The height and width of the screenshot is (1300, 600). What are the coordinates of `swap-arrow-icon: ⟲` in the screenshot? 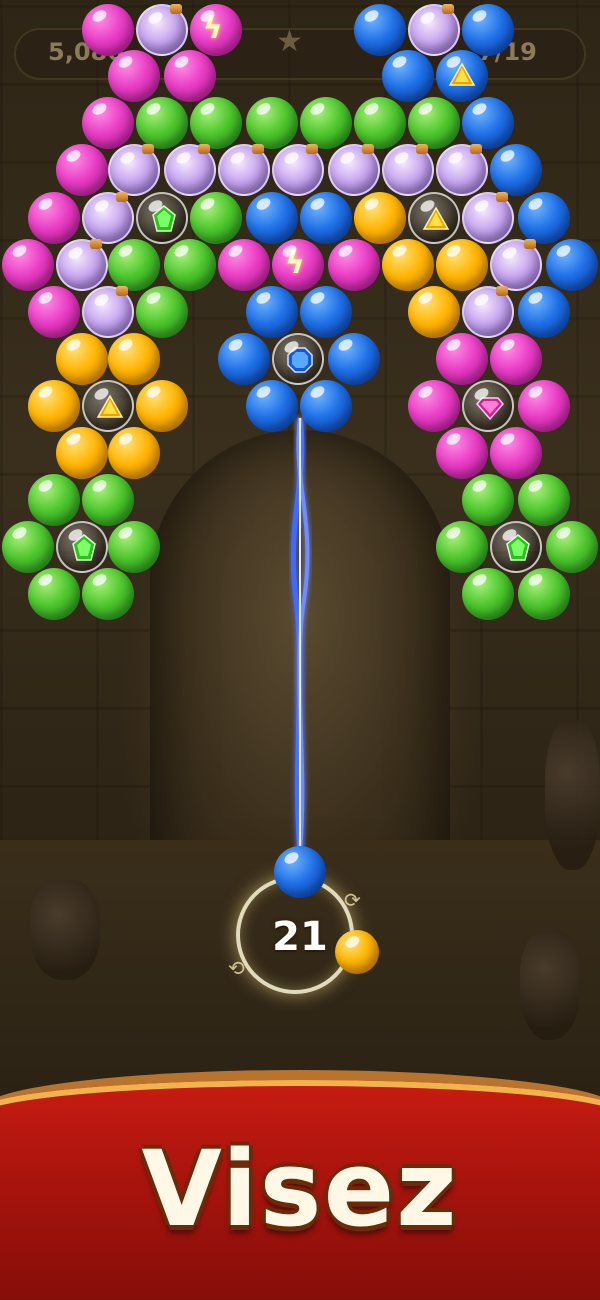 It's located at (236, 968).